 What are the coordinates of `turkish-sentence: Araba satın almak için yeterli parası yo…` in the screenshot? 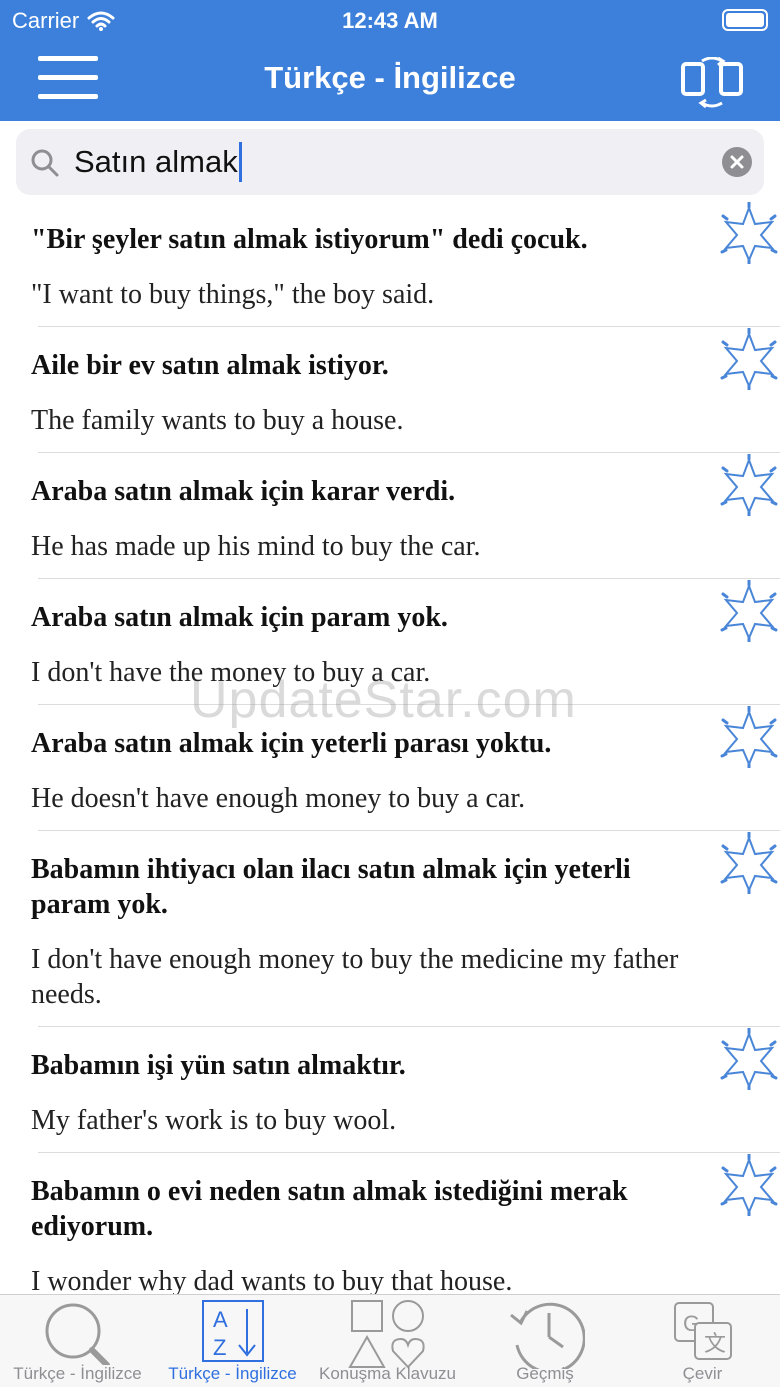 It's located at (291, 743).